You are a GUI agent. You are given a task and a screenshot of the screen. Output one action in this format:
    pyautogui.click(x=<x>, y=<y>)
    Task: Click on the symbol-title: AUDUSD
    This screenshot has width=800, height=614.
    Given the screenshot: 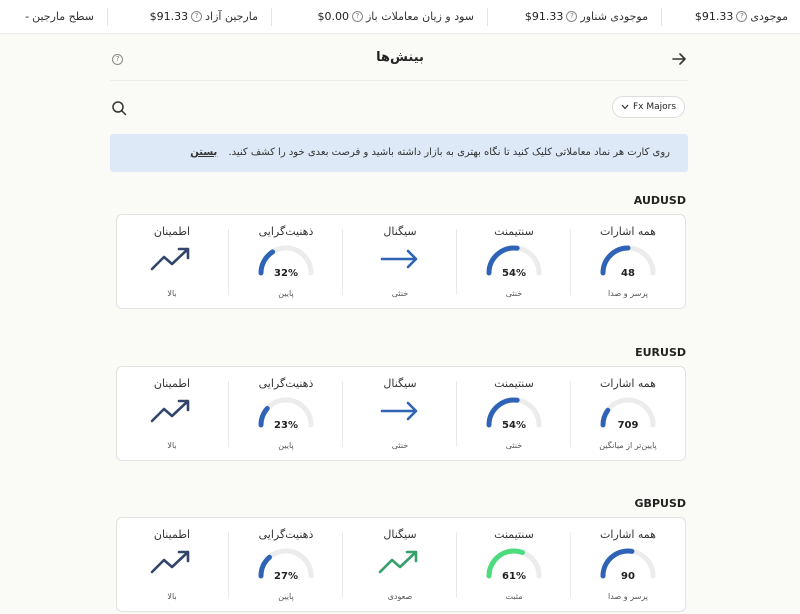 What is the action you would take?
    pyautogui.click(x=659, y=200)
    